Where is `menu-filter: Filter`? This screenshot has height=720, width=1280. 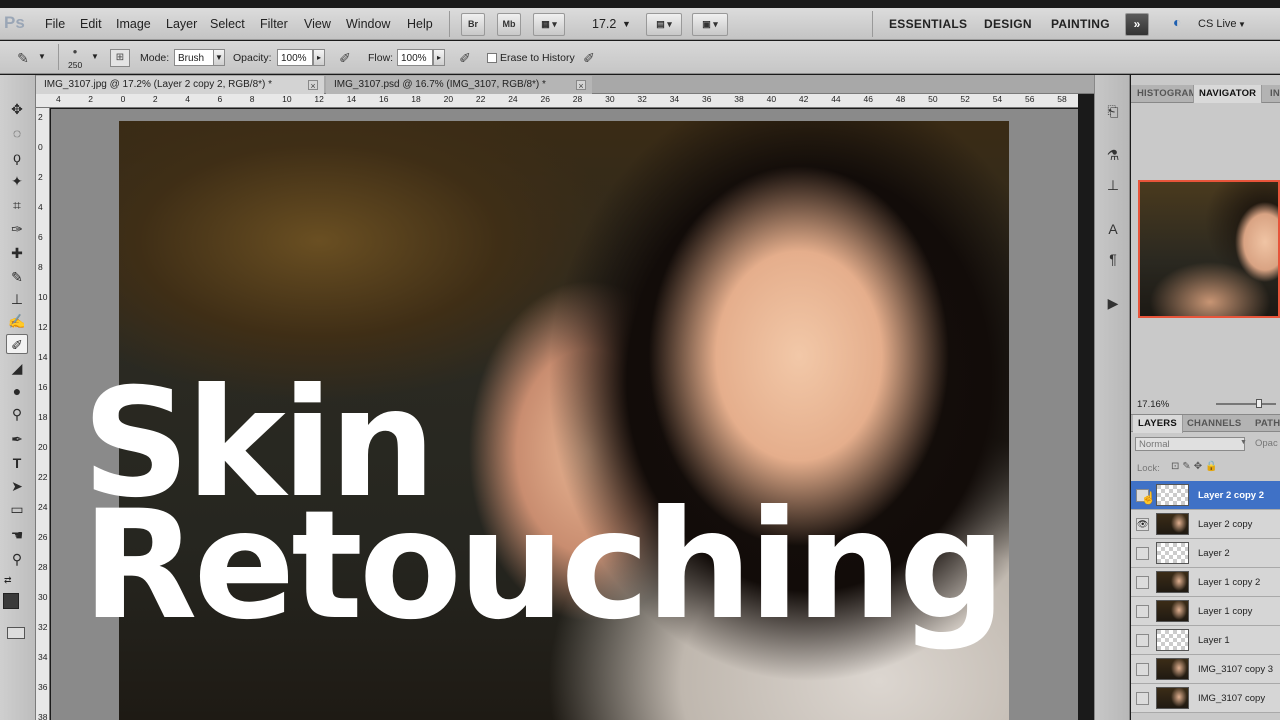 menu-filter: Filter is located at coordinates (274, 24).